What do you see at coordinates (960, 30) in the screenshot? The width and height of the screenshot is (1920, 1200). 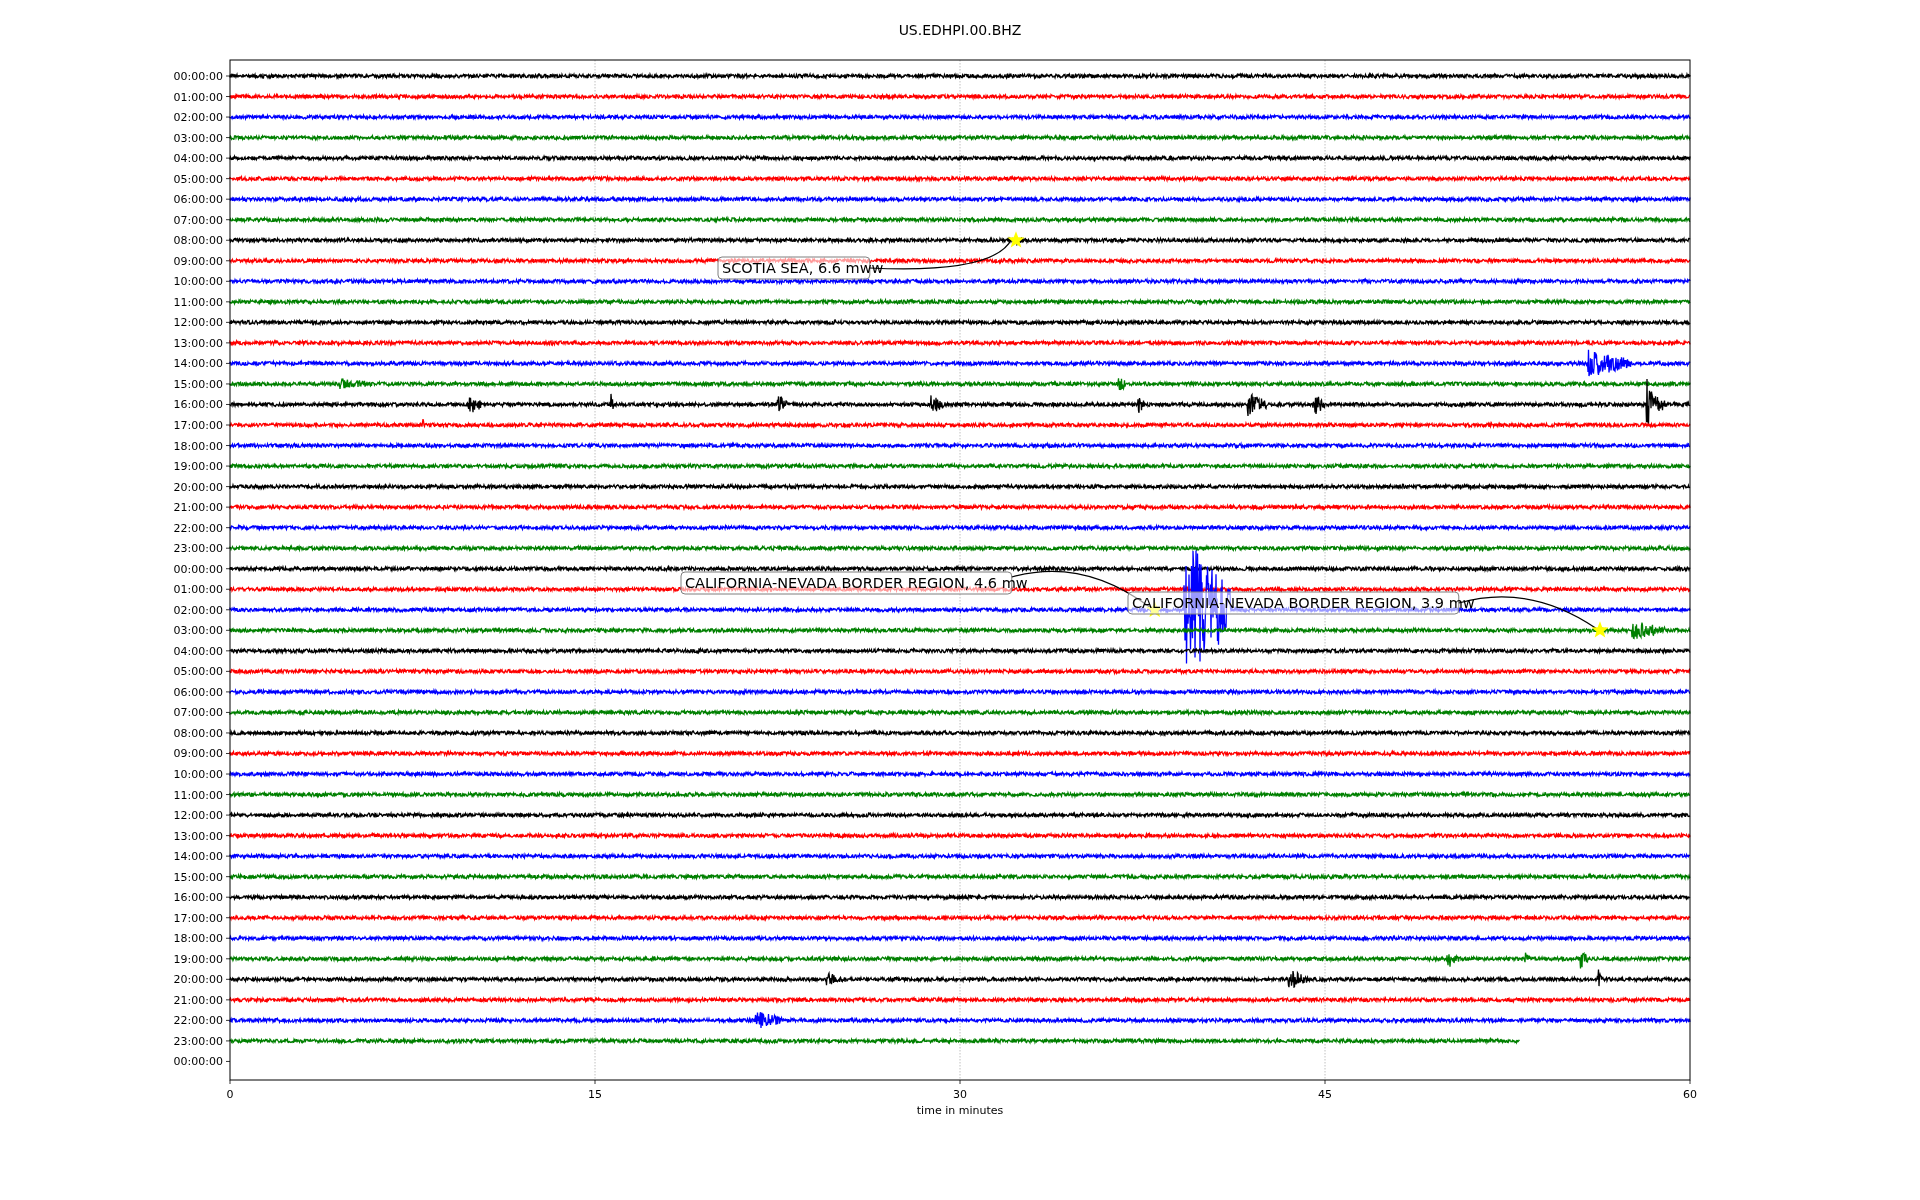 I see `chart-title: US.EDHPI.00.BHZ` at bounding box center [960, 30].